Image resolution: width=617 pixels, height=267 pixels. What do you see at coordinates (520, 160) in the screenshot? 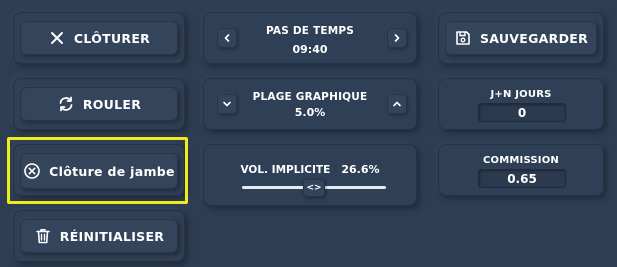
I see `commission-title: COMMISSION` at bounding box center [520, 160].